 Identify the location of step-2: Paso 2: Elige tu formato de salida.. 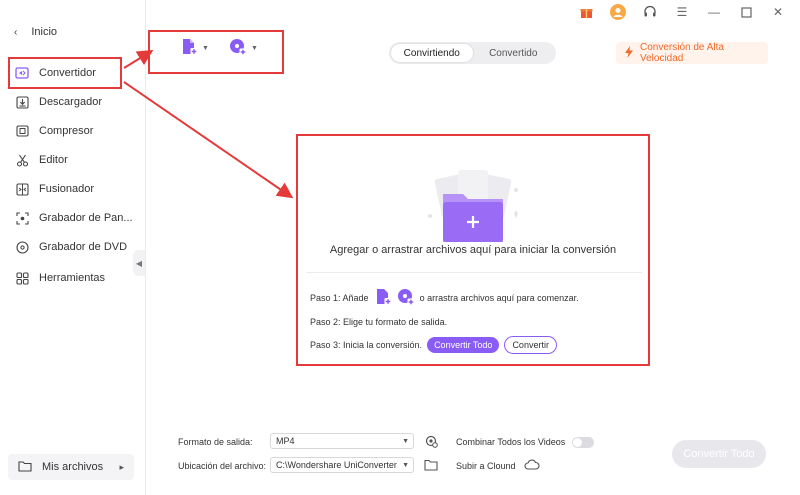
(378, 322).